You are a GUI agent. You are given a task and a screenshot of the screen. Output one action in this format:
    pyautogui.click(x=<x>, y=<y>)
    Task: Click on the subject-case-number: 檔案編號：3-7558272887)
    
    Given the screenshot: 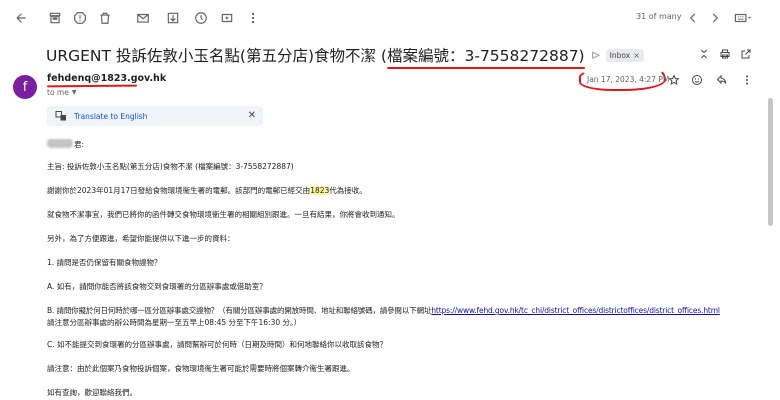 What is the action you would take?
    pyautogui.click(x=485, y=58)
    